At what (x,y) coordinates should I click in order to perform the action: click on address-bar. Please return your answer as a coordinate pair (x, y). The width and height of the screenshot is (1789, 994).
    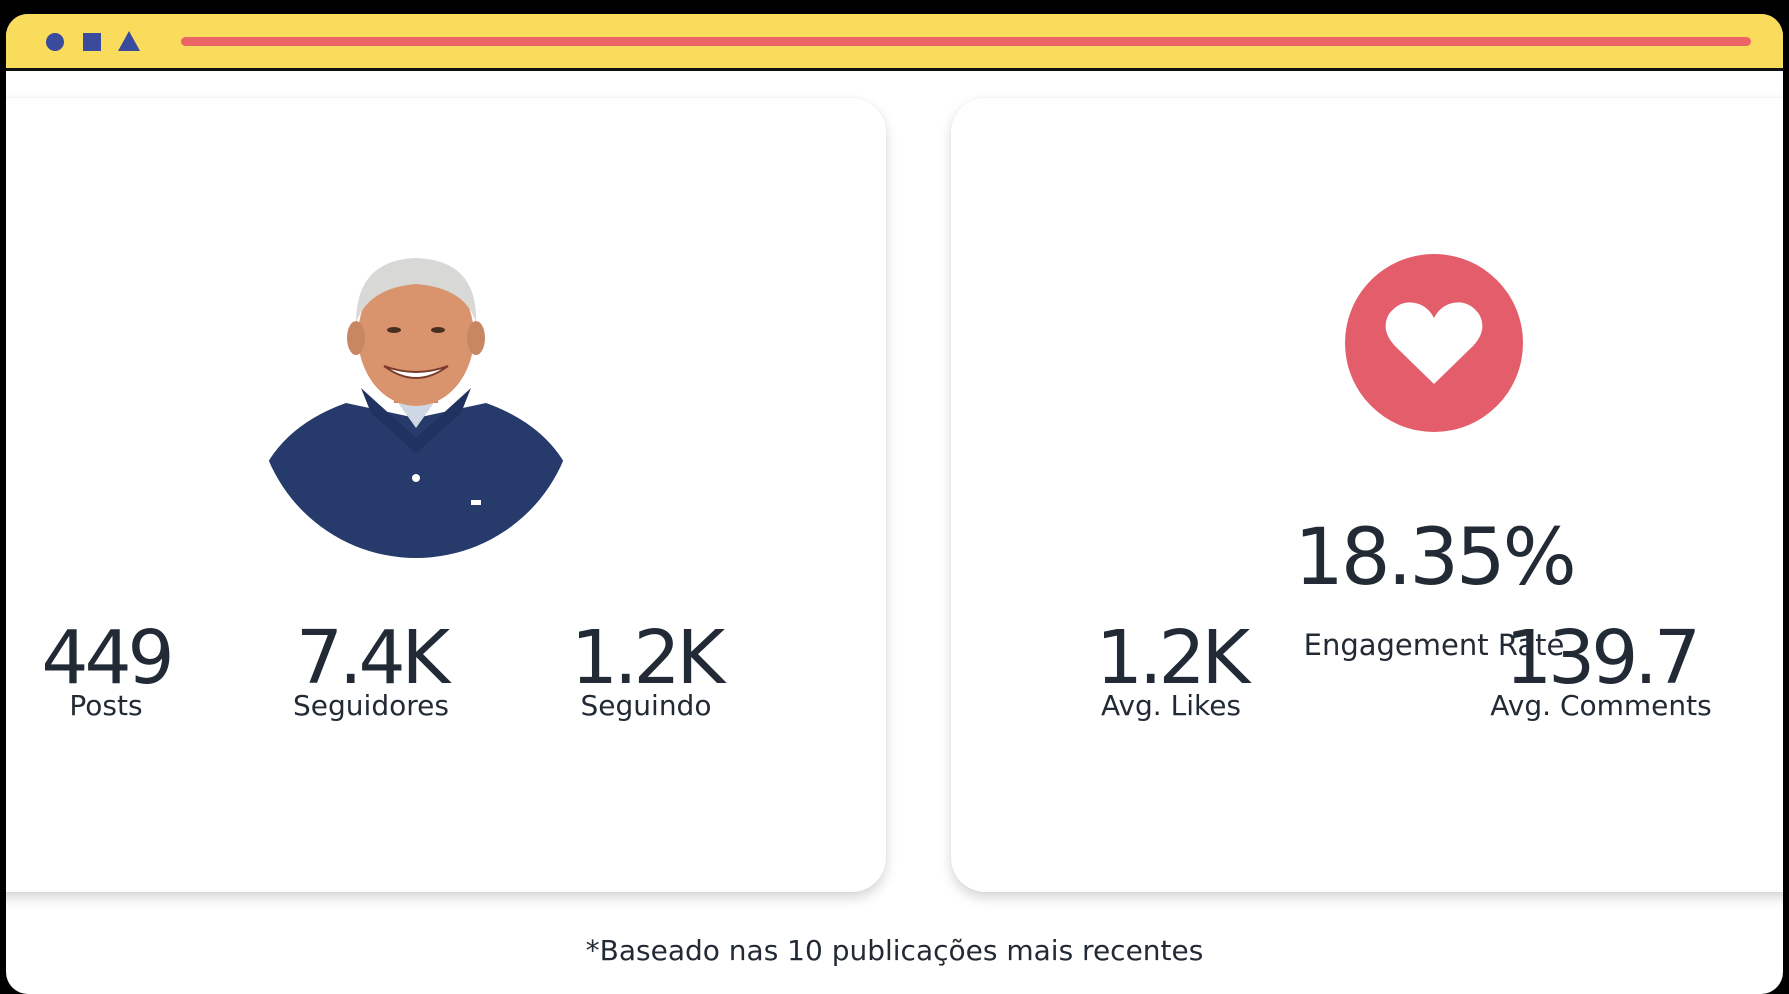
    Looking at the image, I should click on (966, 41).